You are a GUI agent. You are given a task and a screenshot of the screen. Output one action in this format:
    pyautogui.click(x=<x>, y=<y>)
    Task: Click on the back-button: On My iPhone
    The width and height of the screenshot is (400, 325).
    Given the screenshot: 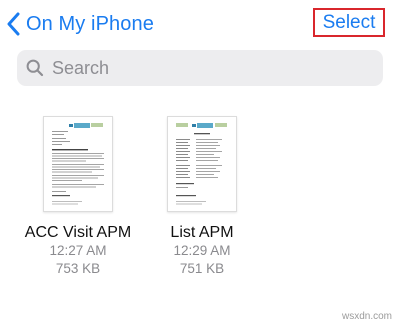 What is the action you would take?
    pyautogui.click(x=80, y=24)
    